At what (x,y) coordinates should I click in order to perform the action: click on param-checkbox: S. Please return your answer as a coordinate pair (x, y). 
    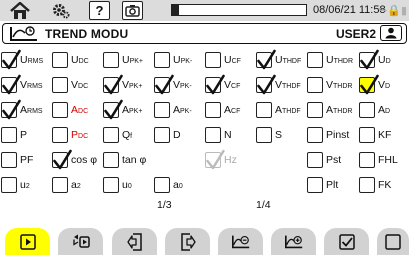
    Looking at the image, I should click on (269, 135).